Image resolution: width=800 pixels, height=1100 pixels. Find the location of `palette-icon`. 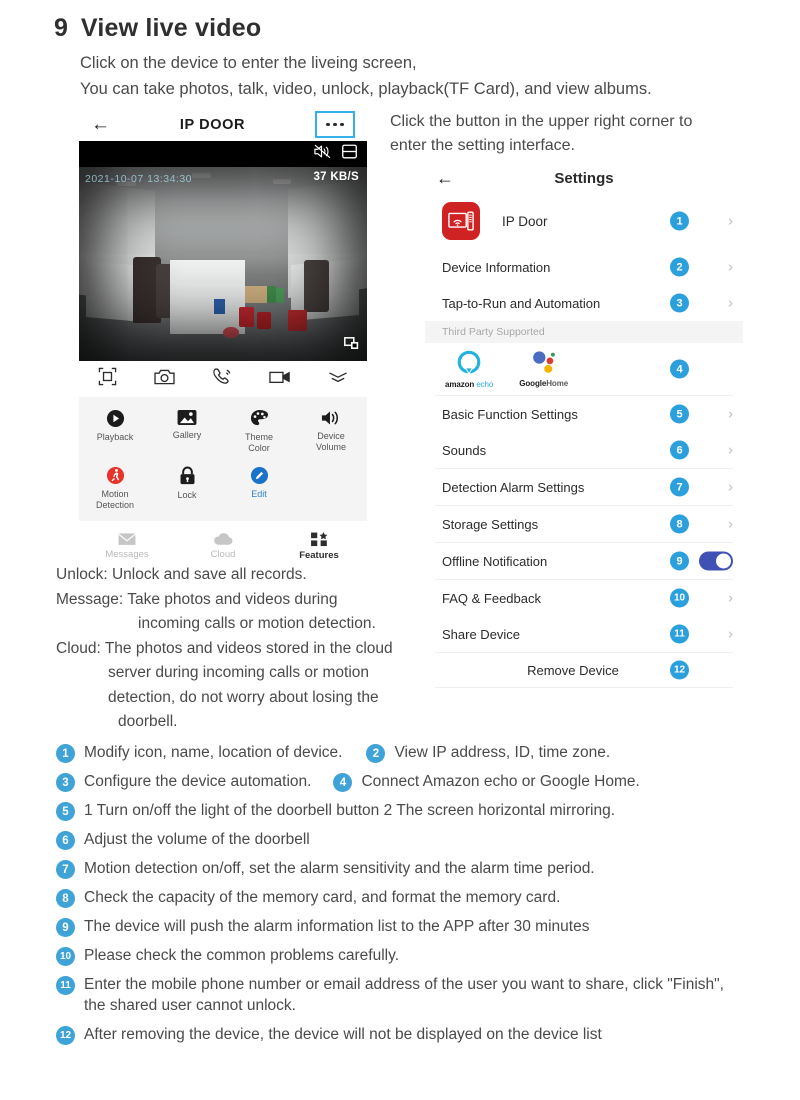

palette-icon is located at coordinates (259, 417).